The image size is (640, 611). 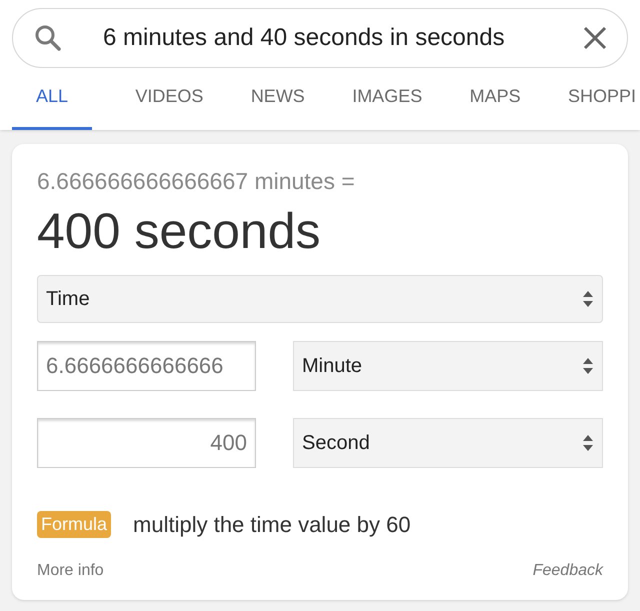 I want to click on tab: ALL, so click(x=52, y=106).